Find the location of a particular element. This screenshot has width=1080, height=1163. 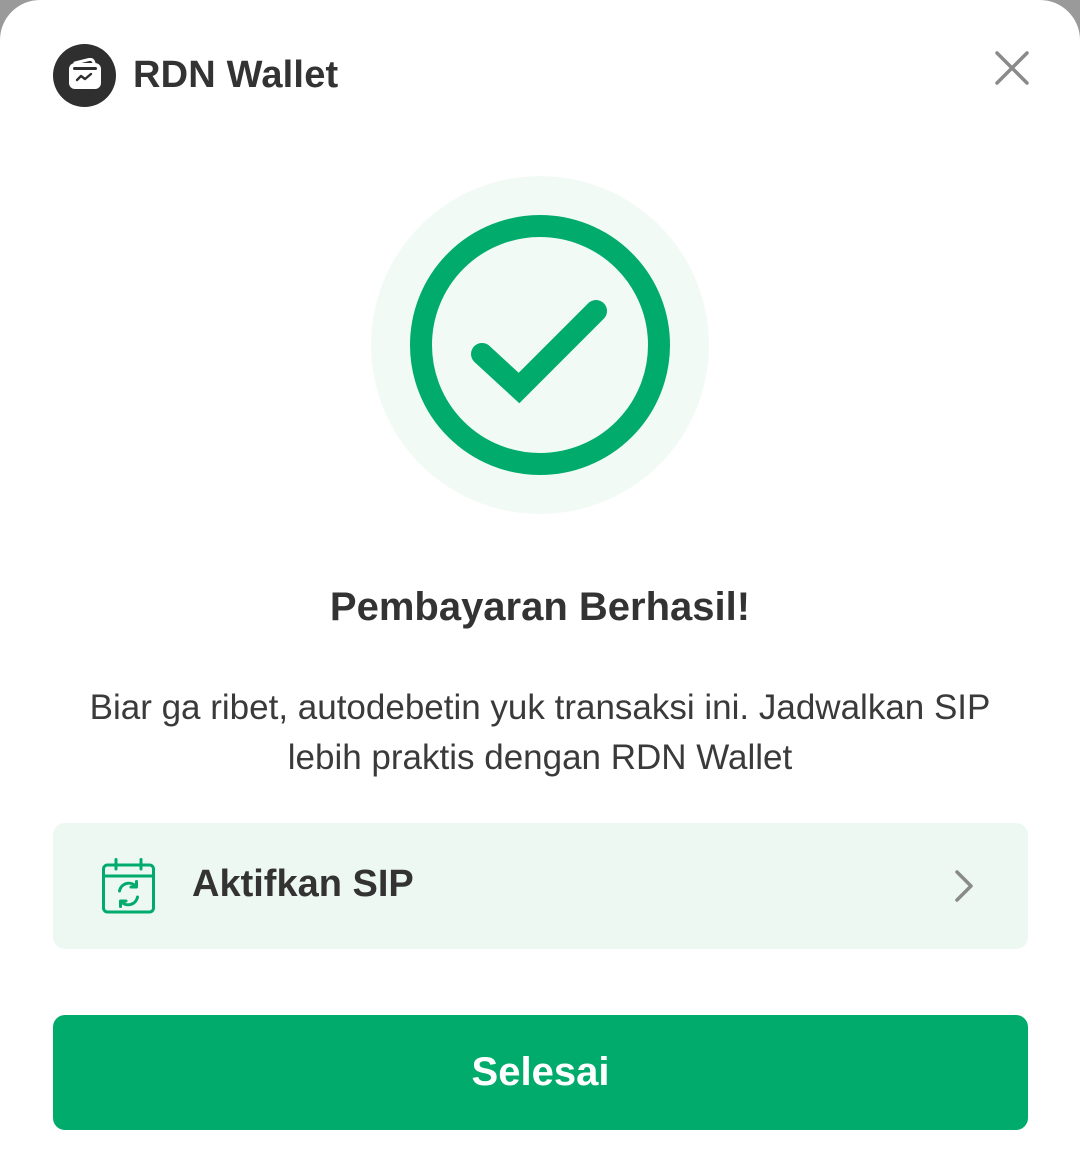

header: RDN Wallet is located at coordinates (195, 75).